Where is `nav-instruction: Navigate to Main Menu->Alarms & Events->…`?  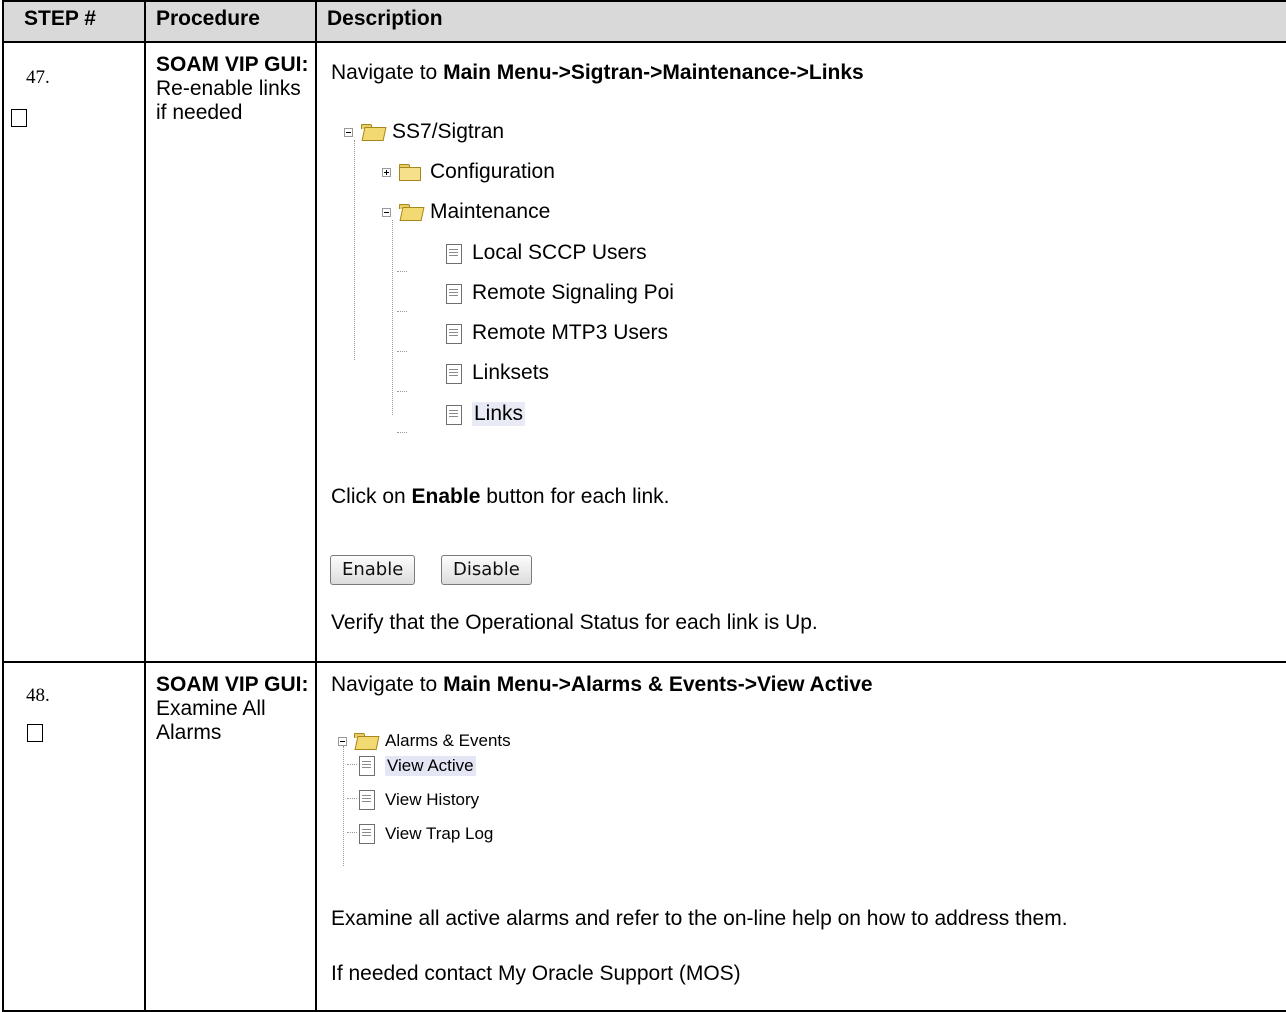 nav-instruction: Navigate to Main Menu->Alarms & Events->… is located at coordinates (602, 684).